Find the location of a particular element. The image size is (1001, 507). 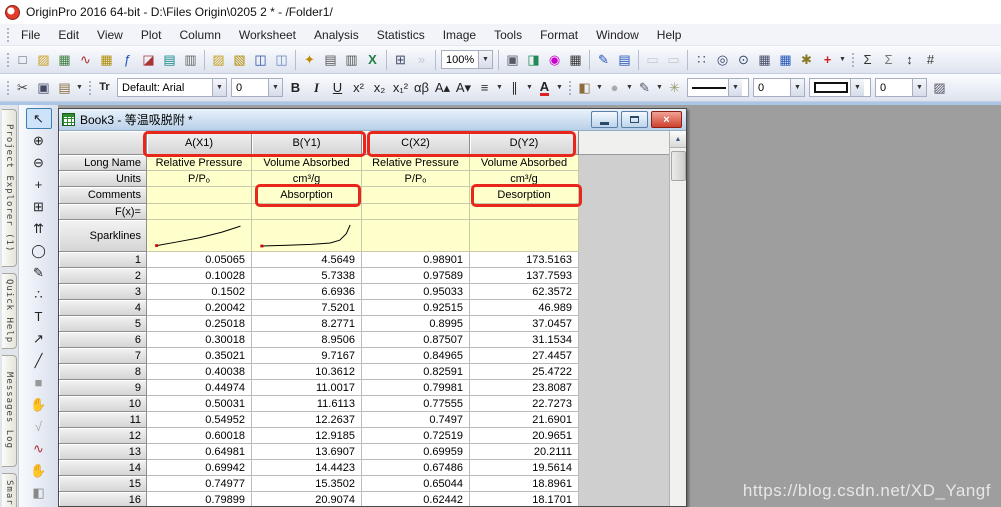

cell-c-5: 0.8995 is located at coordinates (416, 324).